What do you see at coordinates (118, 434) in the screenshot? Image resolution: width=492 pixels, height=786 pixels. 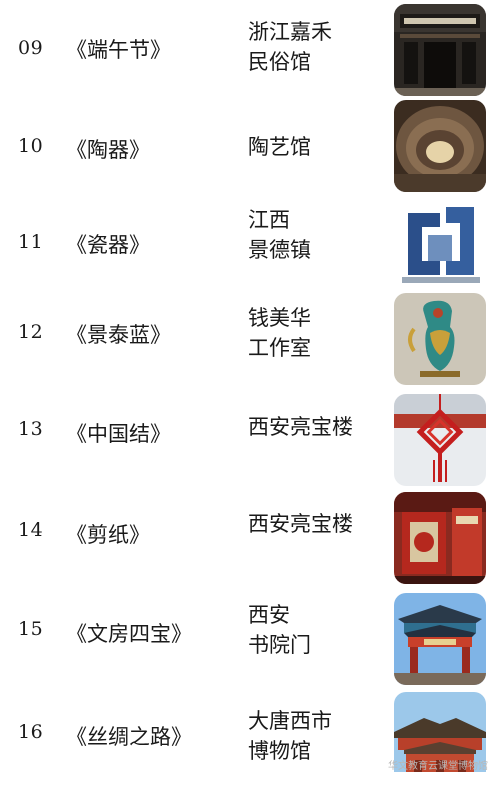 I see `item-title: 《中国结》` at bounding box center [118, 434].